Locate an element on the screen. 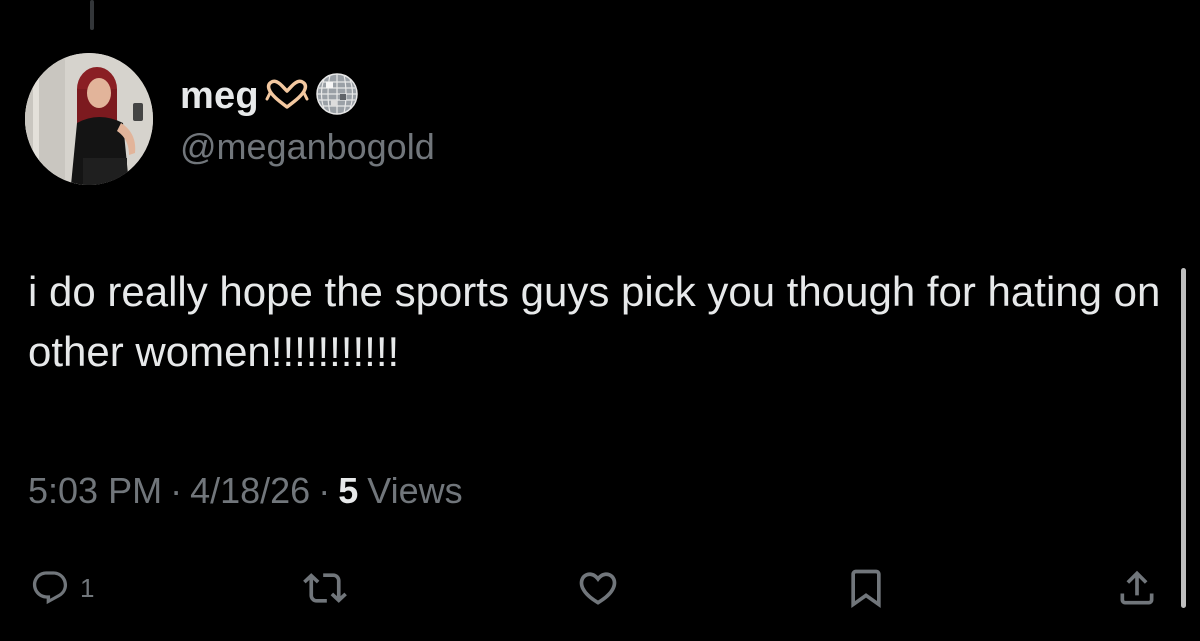 The image size is (1200, 641). author-handle: @meganbogold is located at coordinates (307, 147).